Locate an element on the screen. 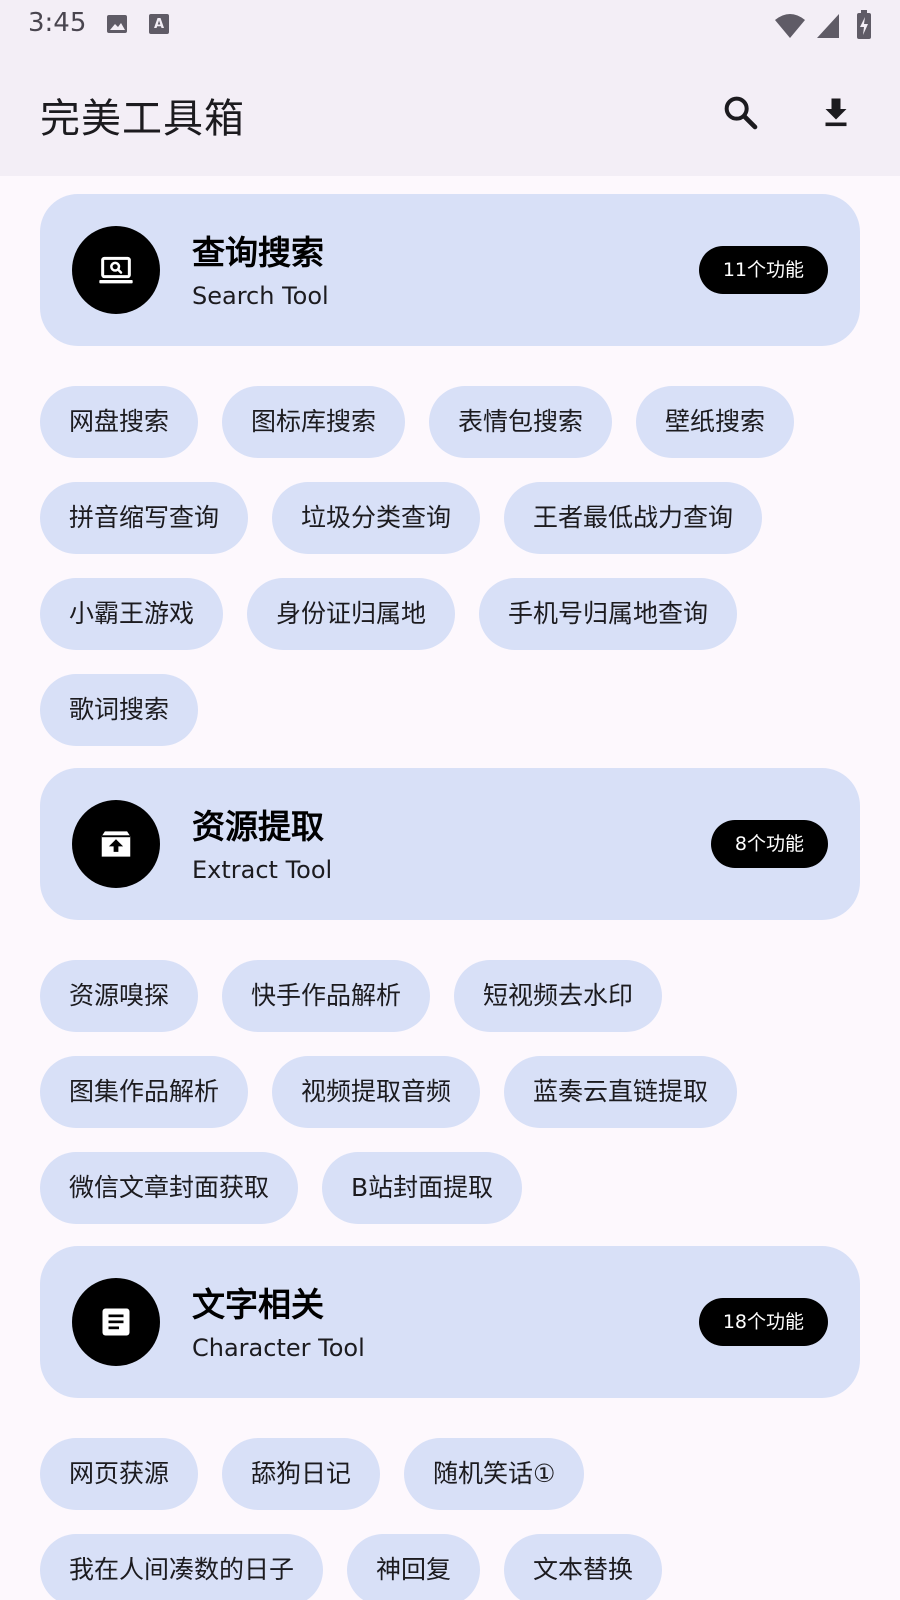 Image resolution: width=900 pixels, height=1600 pixels. section-card: 查询搜索 Search Tool 11个功能 is located at coordinates (450, 270).